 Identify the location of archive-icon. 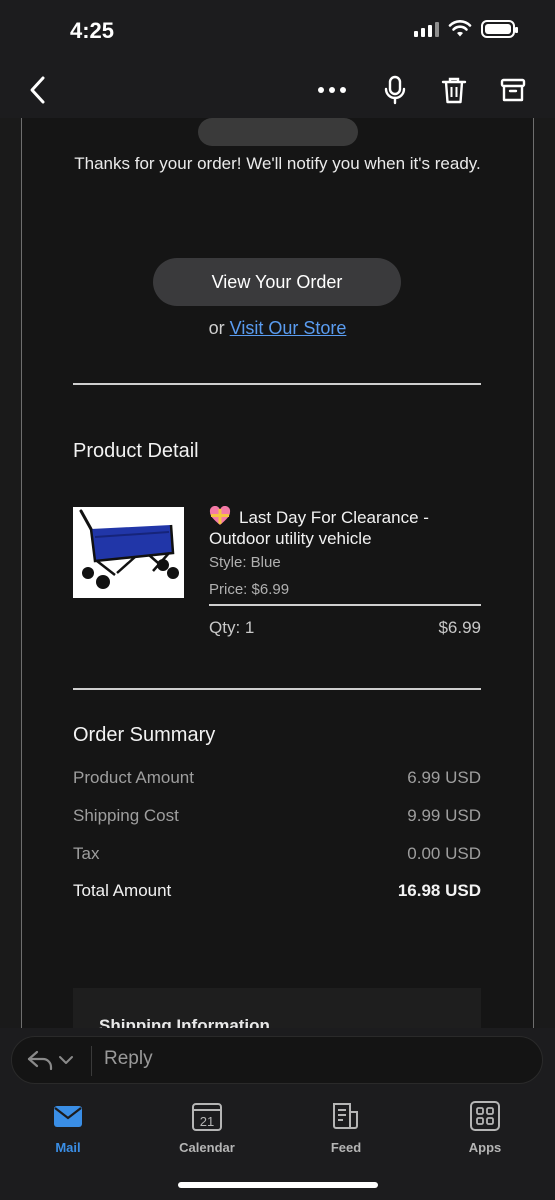
(513, 90).